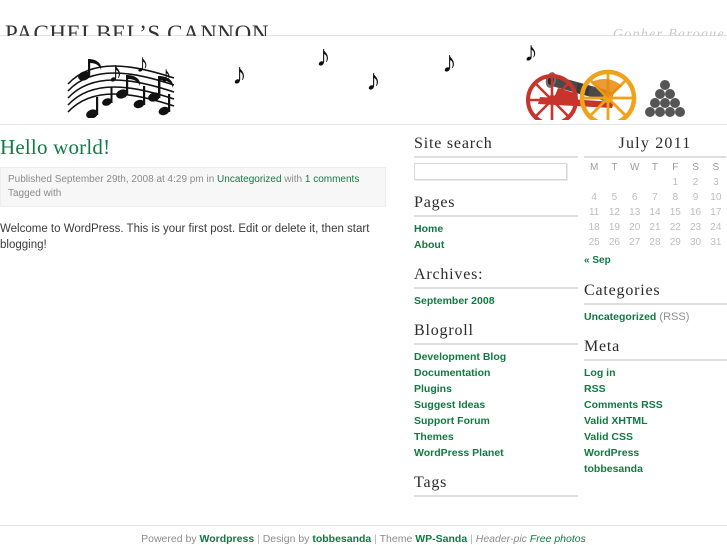 The width and height of the screenshot is (727, 545). Describe the element at coordinates (620, 317) in the screenshot. I see `category-link-uncategorized: Uncategorized` at that location.